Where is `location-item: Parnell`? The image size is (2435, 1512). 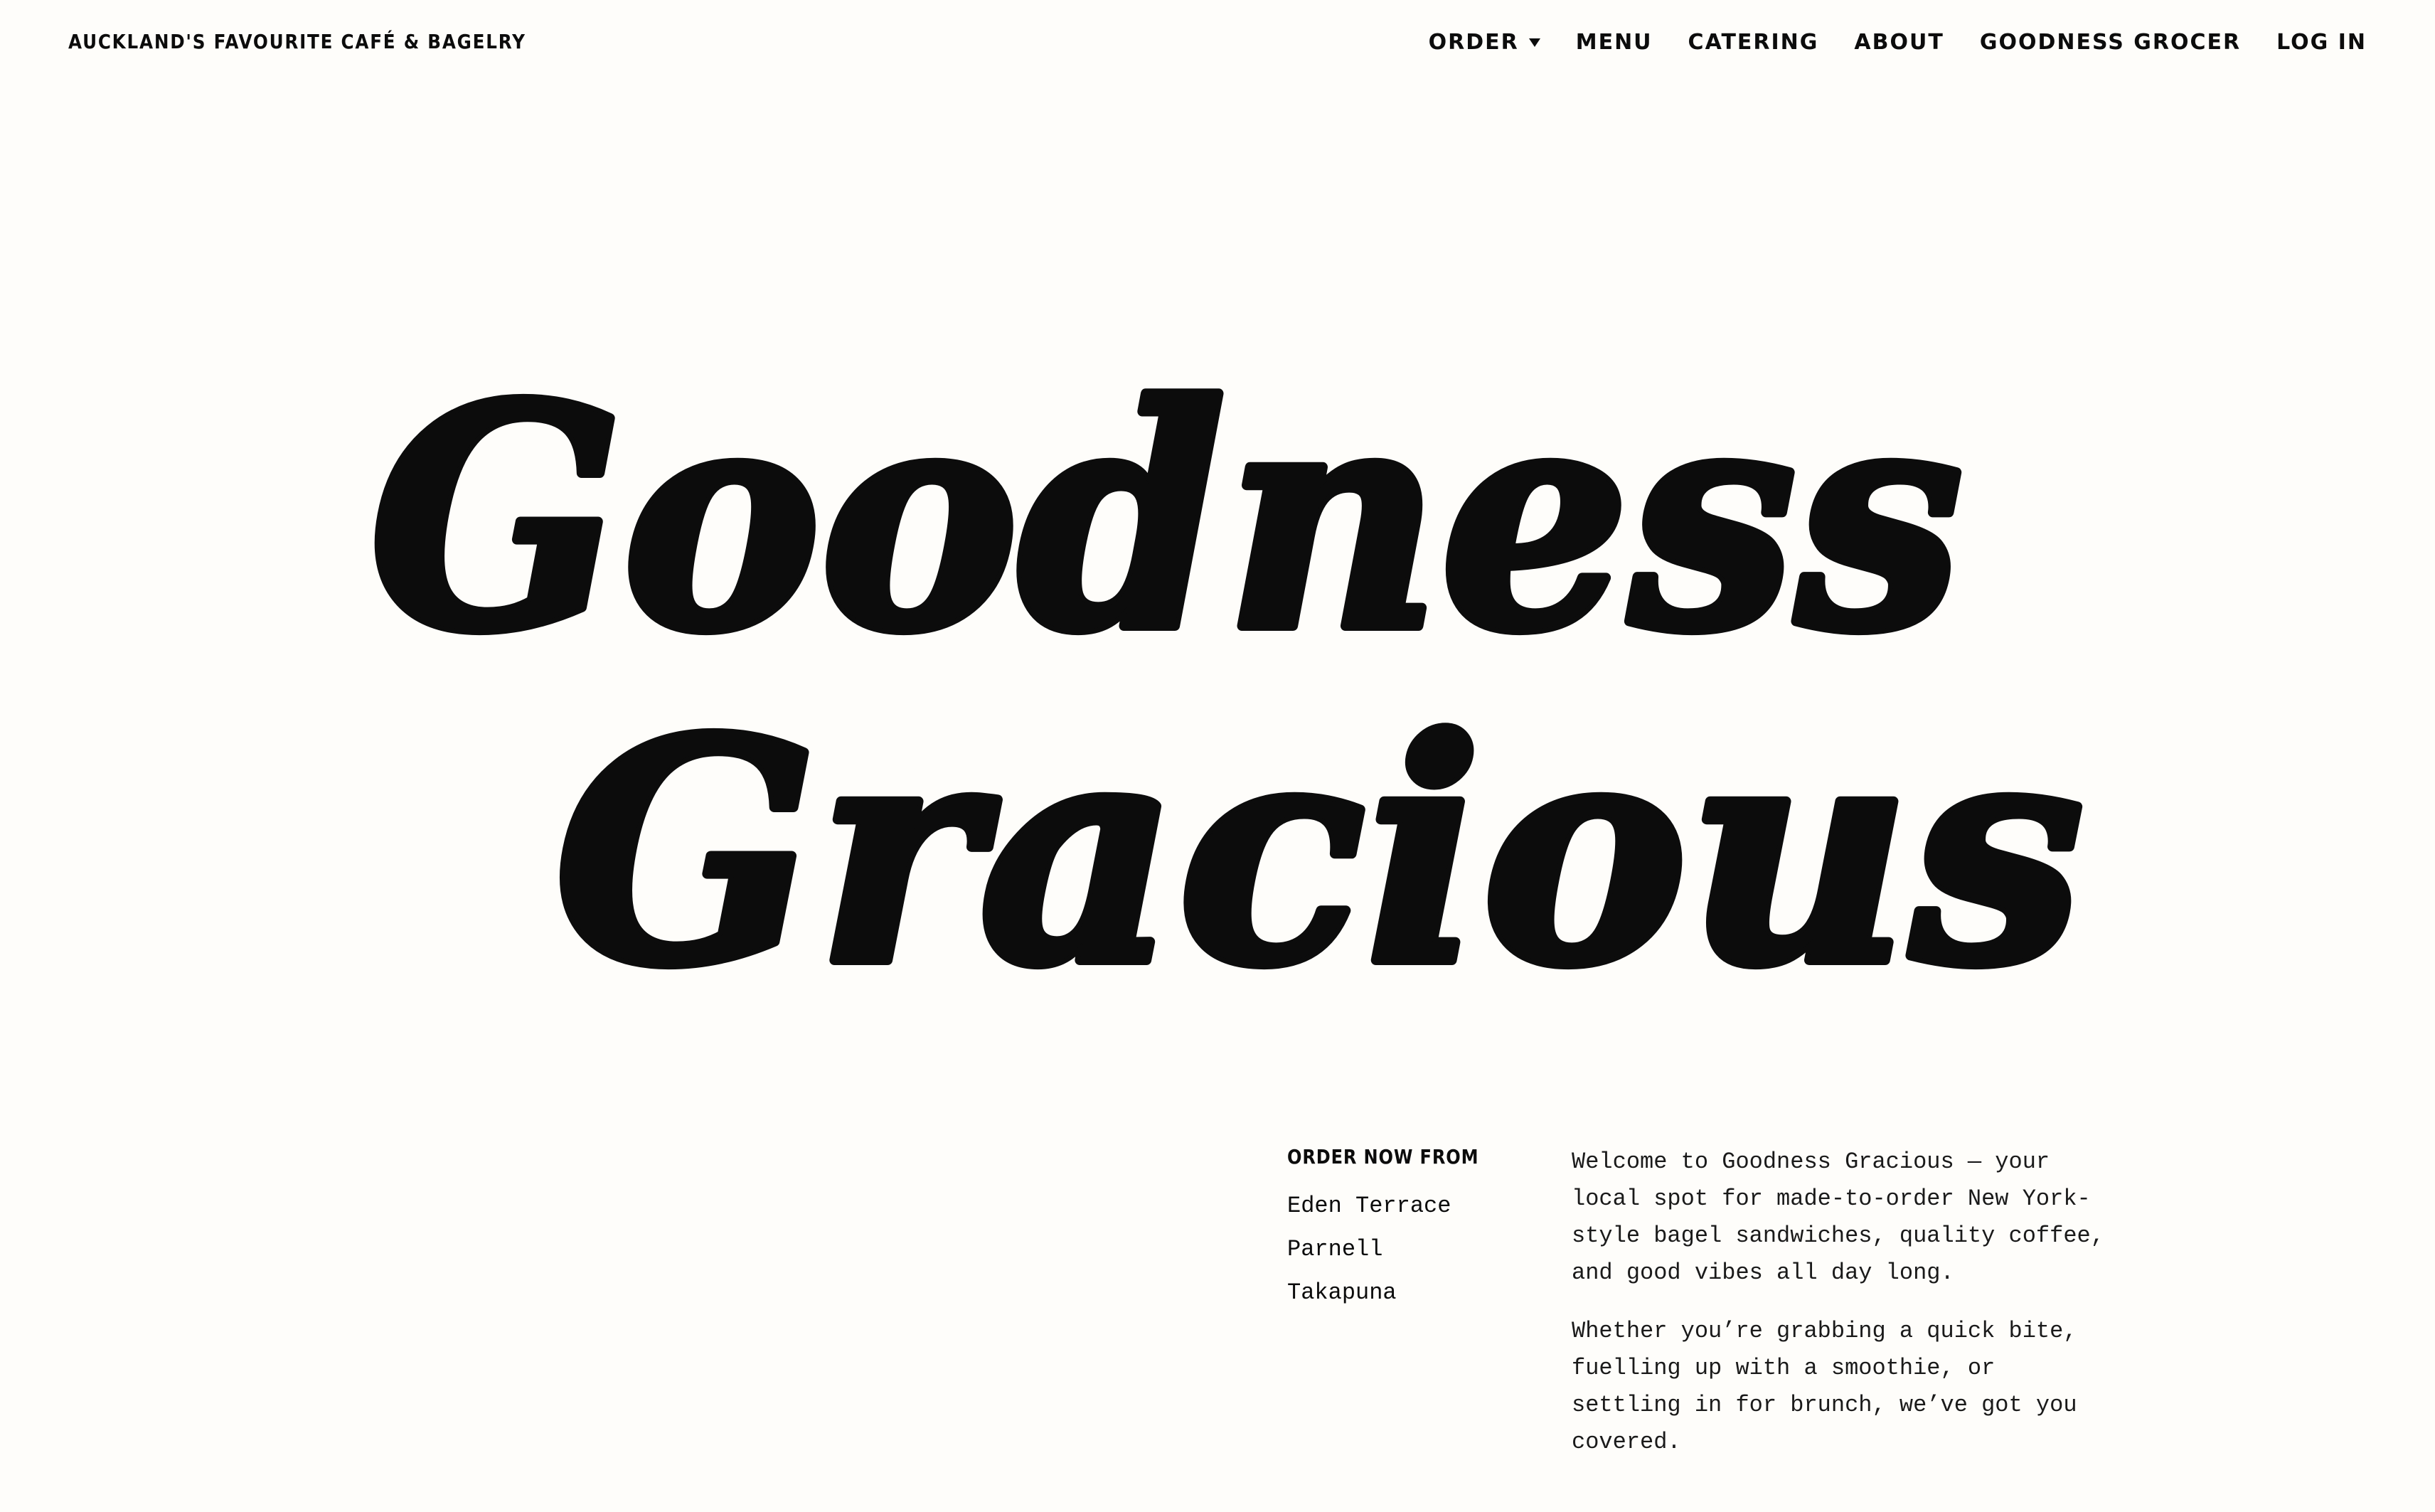 location-item: Parnell is located at coordinates (1401, 1249).